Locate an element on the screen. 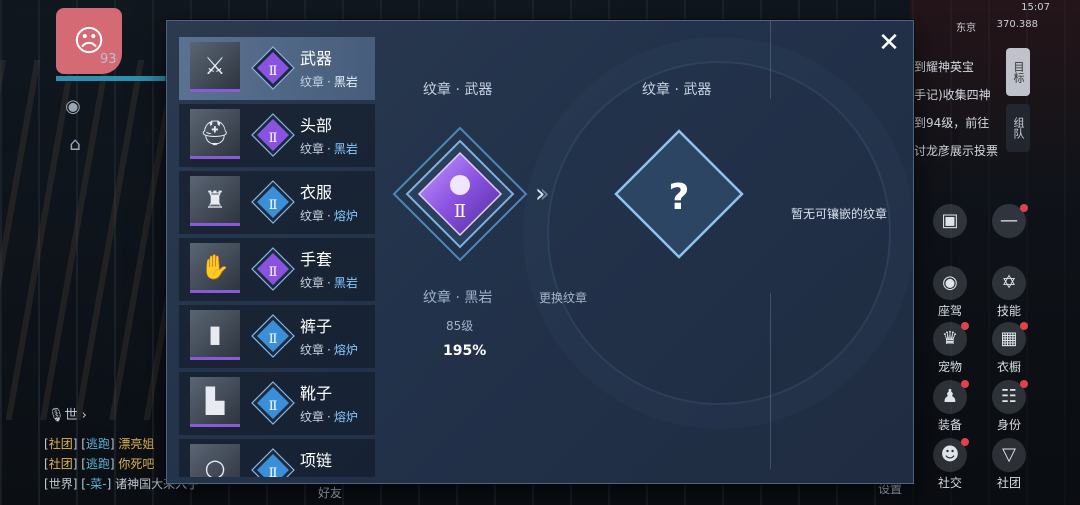 The height and width of the screenshot is (505, 1080). status-bar: 15:07 is located at coordinates (1035, 7).